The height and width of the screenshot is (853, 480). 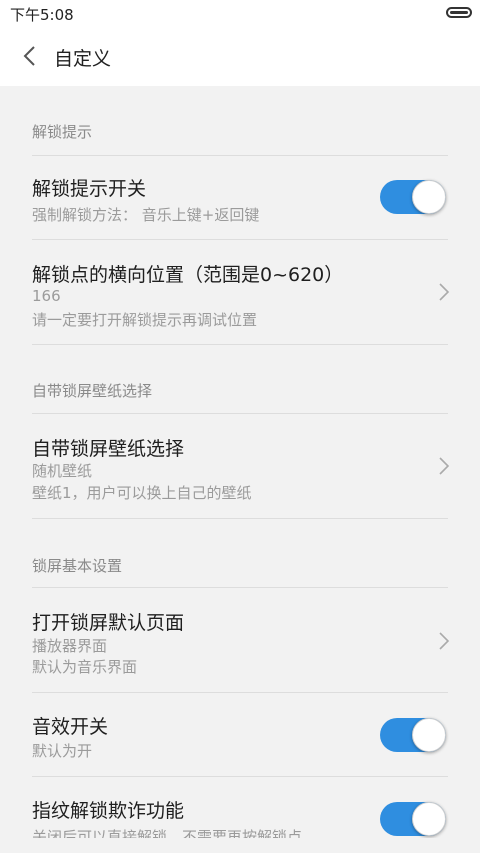 I want to click on page-title: 自定义, so click(x=83, y=59).